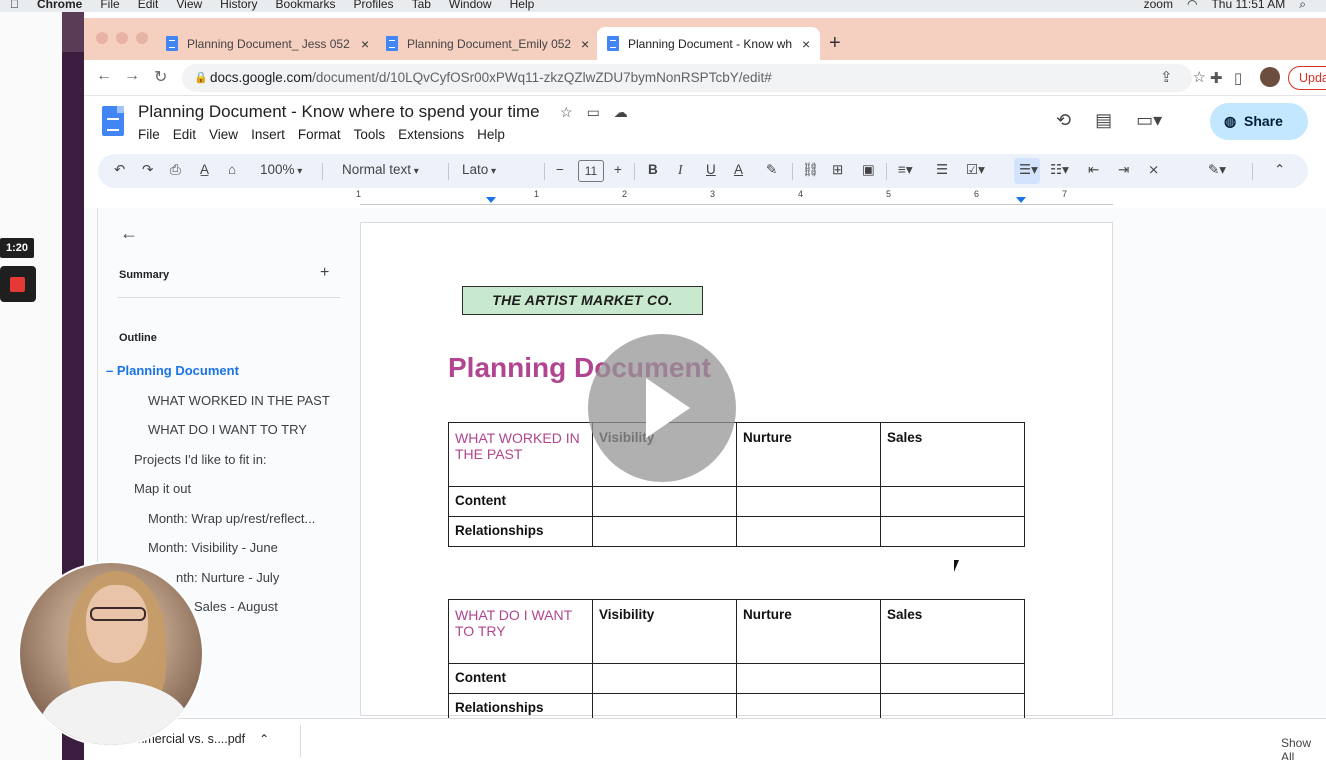 Image resolution: width=1326 pixels, height=760 pixels. Describe the element at coordinates (200, 459) in the screenshot. I see `outline-item: Projects I'd like to fit in:` at that location.